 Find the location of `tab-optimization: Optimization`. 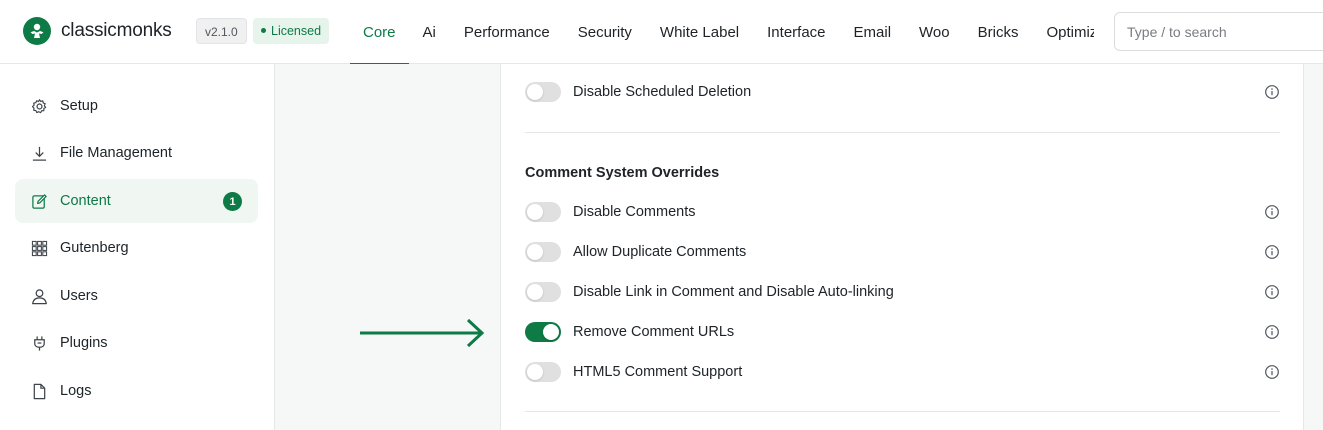

tab-optimization: Optimization is located at coordinates (1063, 32).